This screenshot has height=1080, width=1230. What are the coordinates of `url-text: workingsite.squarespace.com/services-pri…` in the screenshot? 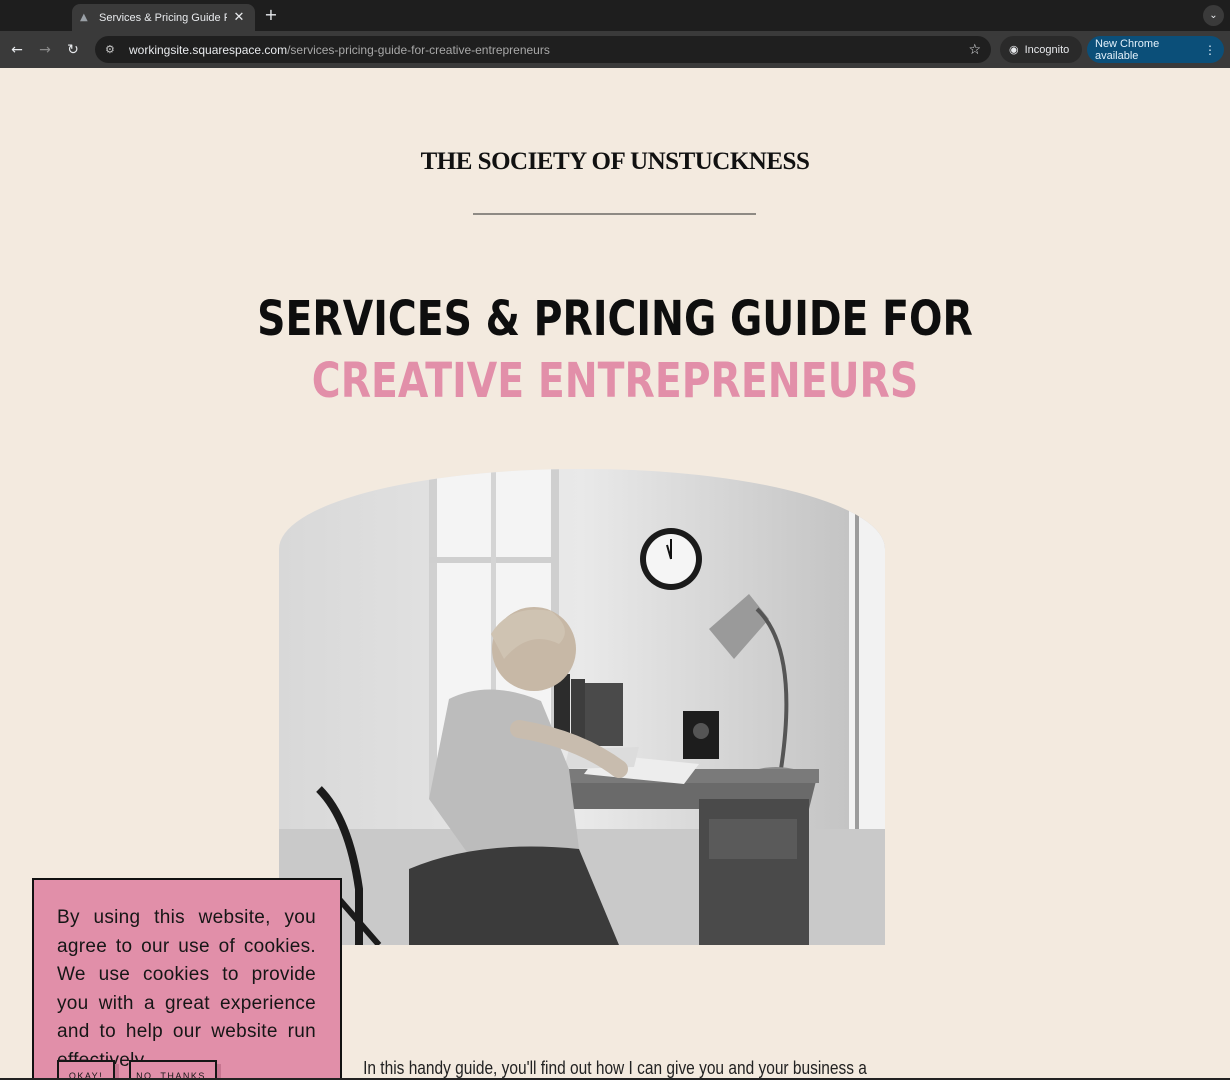 It's located at (339, 50).